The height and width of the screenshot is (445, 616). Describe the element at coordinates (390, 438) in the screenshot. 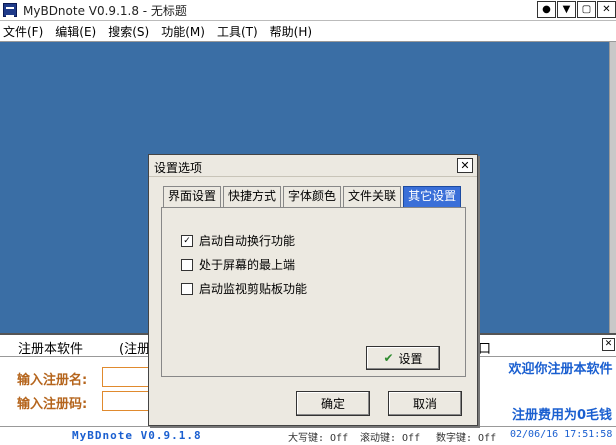

I see `status-scroll: 滚动键: Off` at that location.